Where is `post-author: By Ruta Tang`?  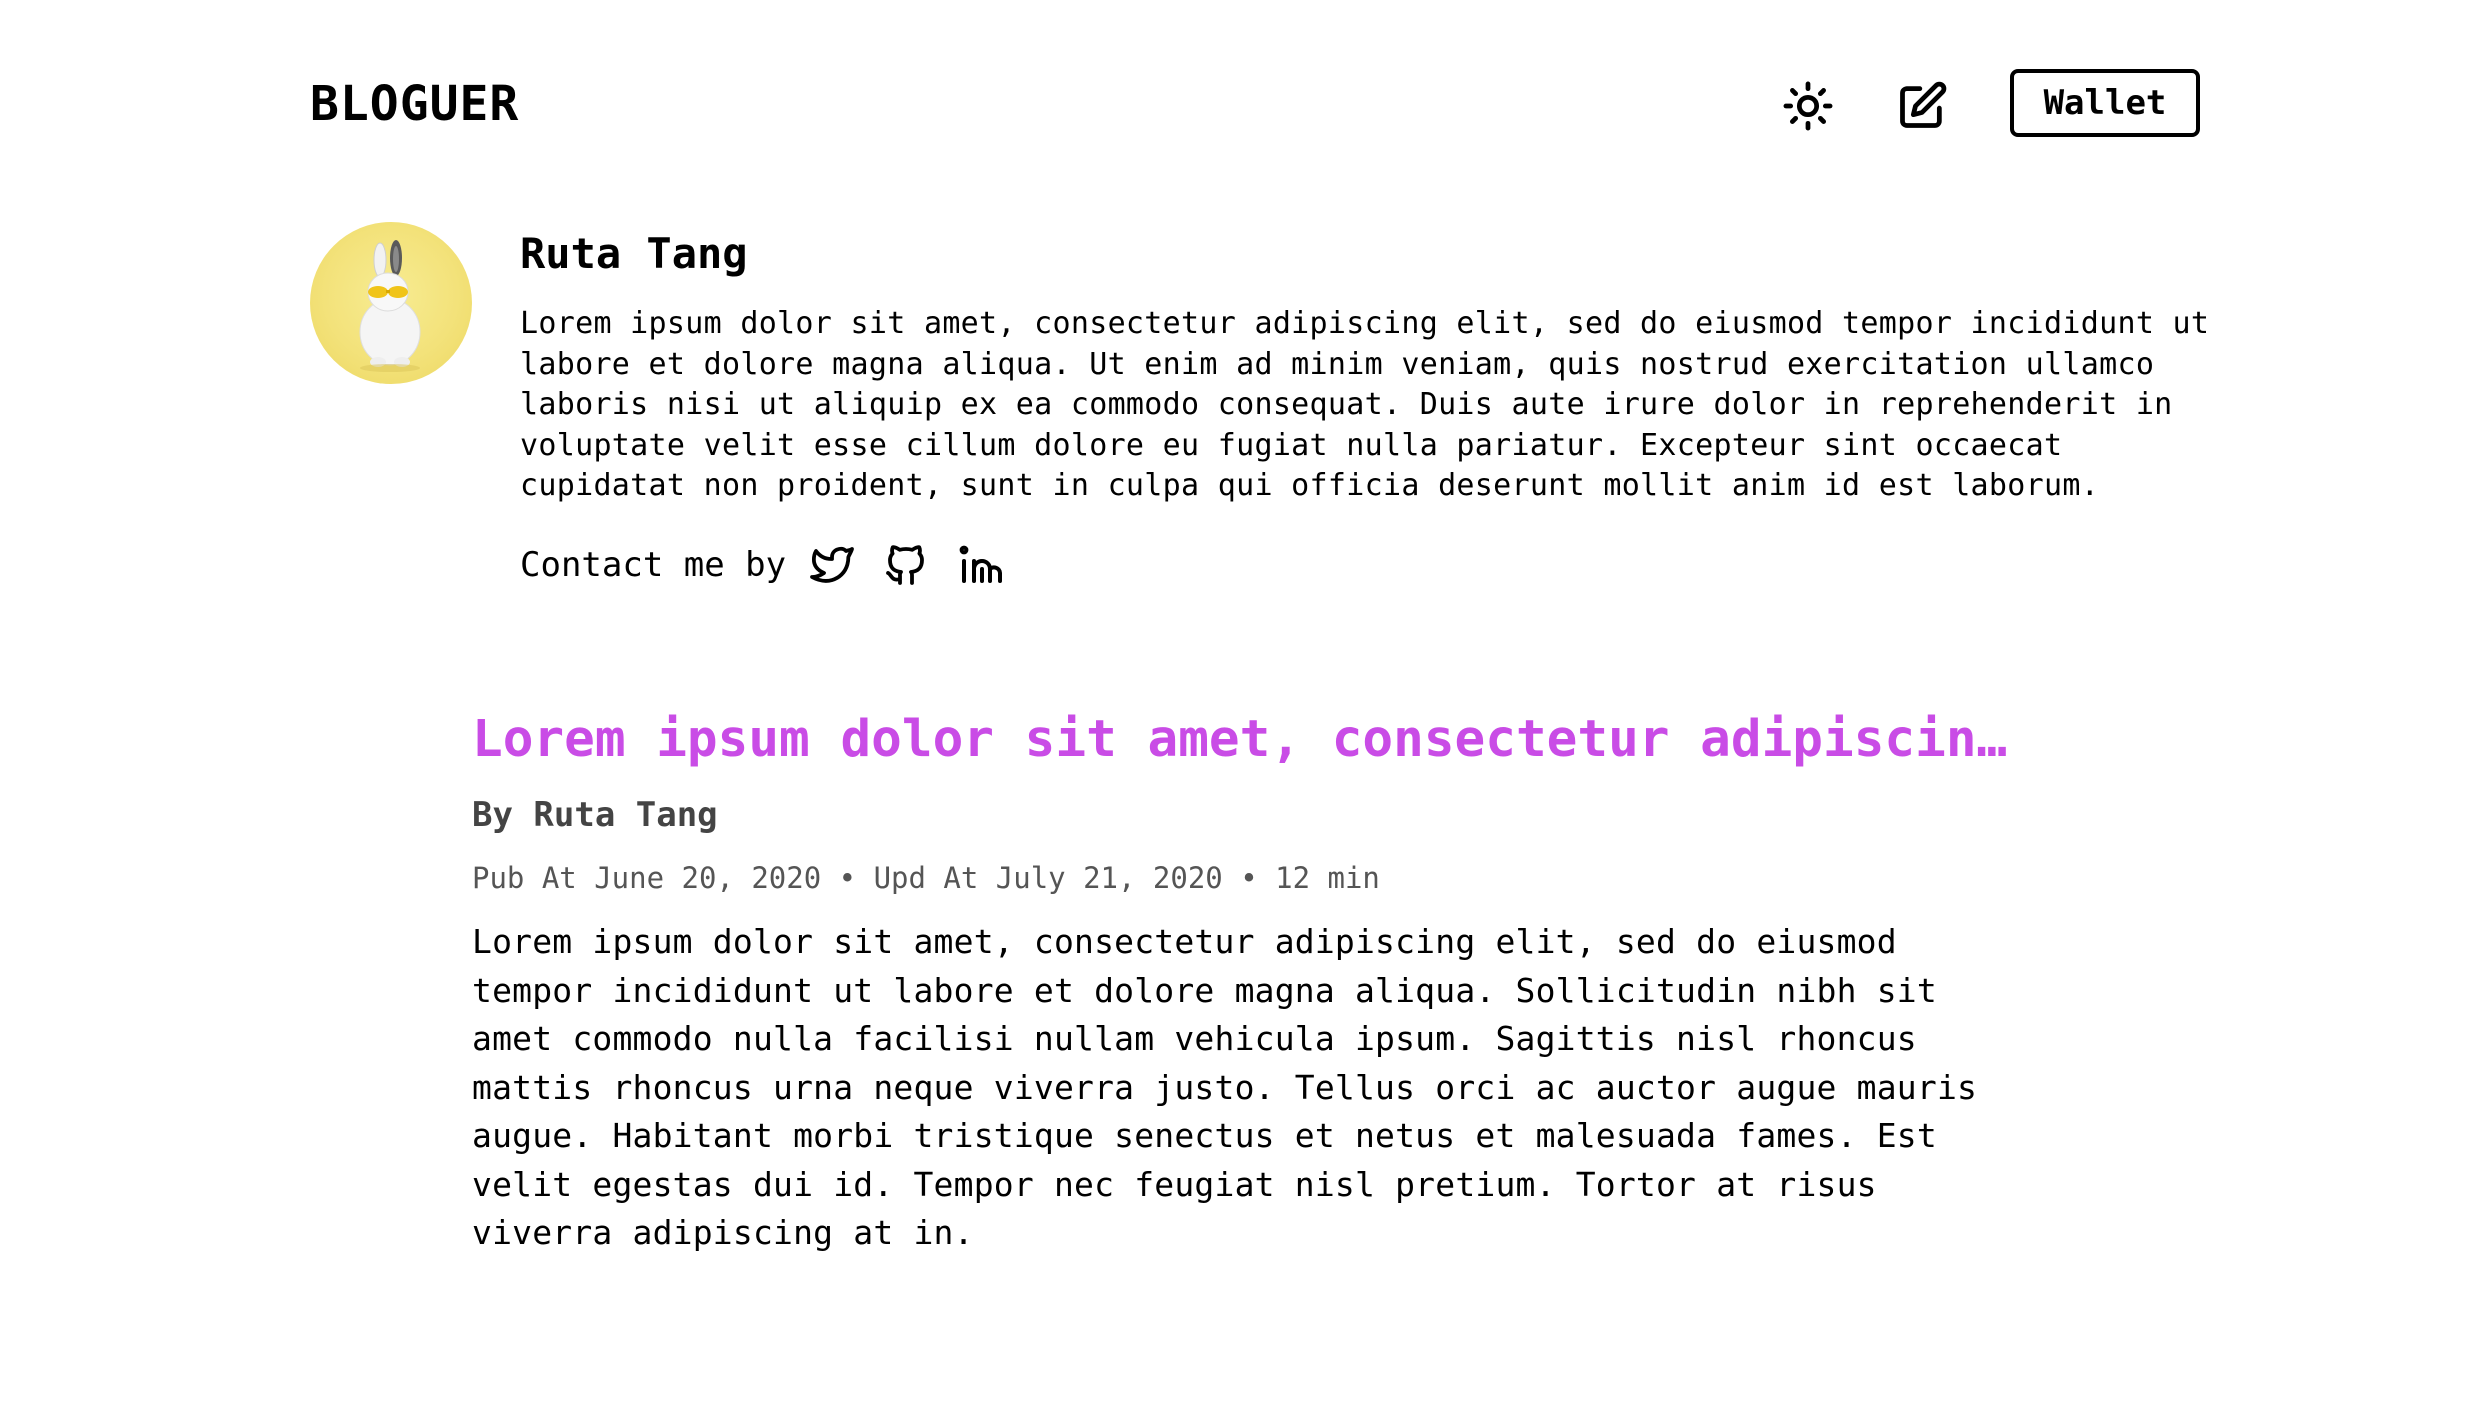 post-author: By Ruta Tang is located at coordinates (595, 815).